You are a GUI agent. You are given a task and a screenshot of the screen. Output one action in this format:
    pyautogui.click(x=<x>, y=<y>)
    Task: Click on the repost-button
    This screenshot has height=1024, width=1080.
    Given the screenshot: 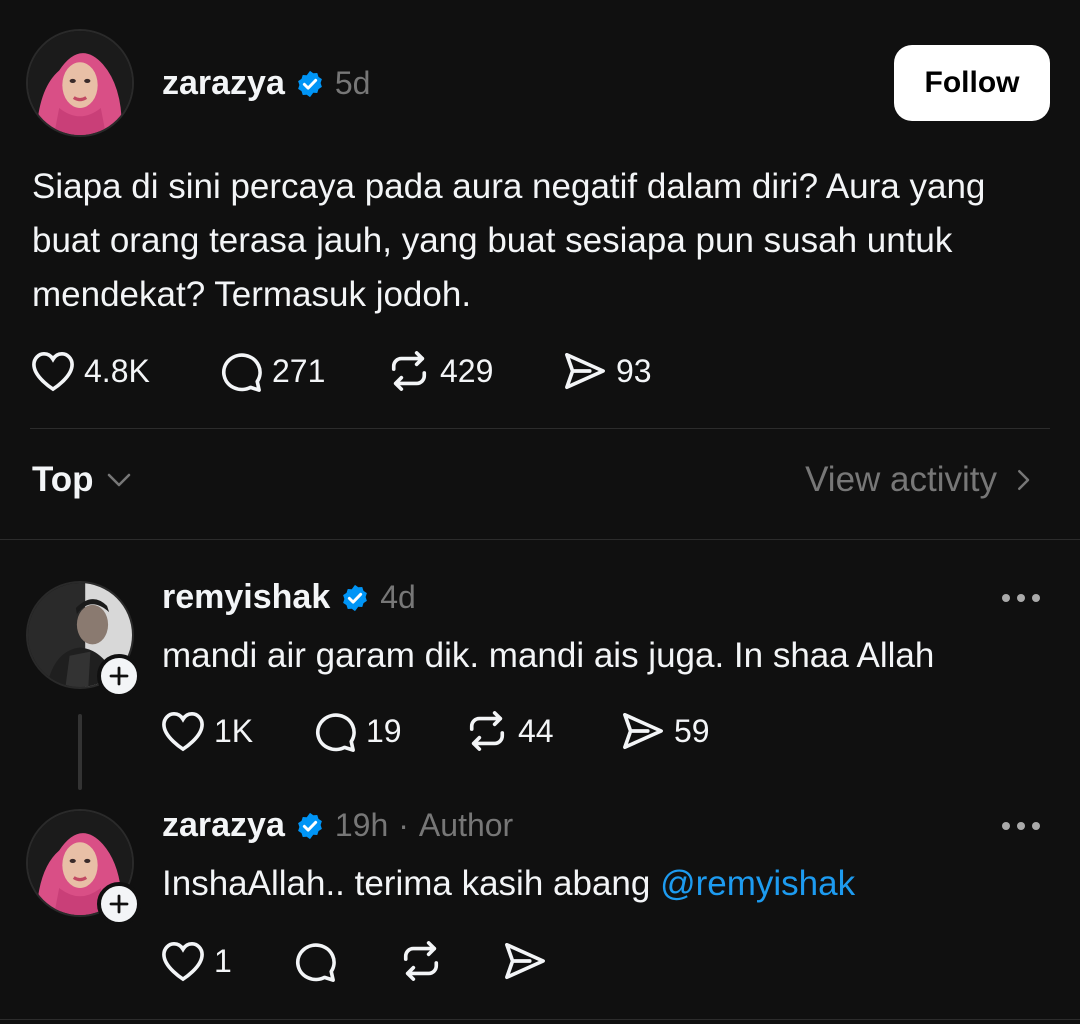 What is the action you would take?
    pyautogui.click(x=450, y=961)
    